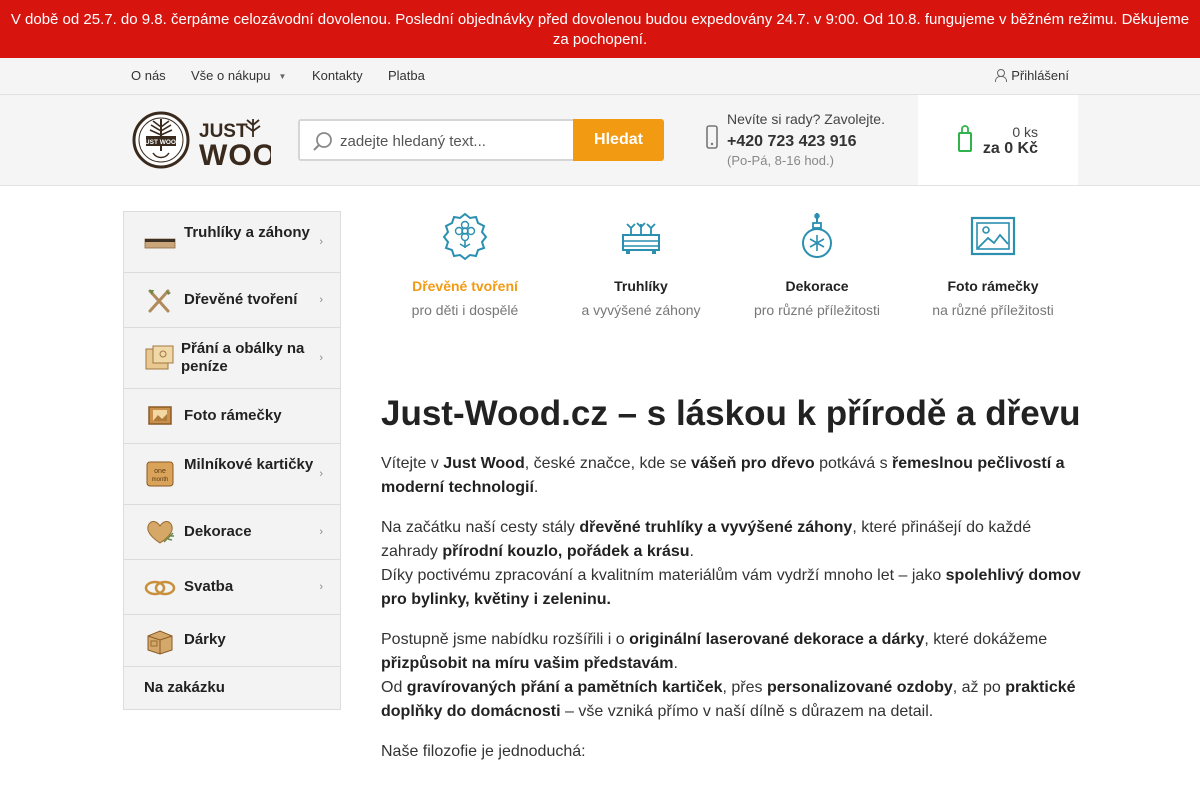  What do you see at coordinates (564, 687) in the screenshot?
I see `offer-strong: gravírovaných přání a pamětních kartiček` at bounding box center [564, 687].